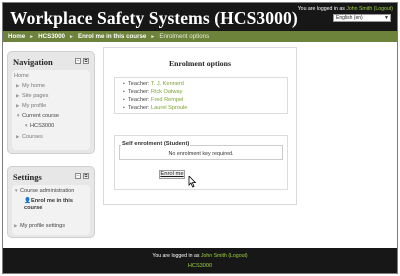  I want to click on nav-item-courses: ▶ Courses, so click(29, 137).